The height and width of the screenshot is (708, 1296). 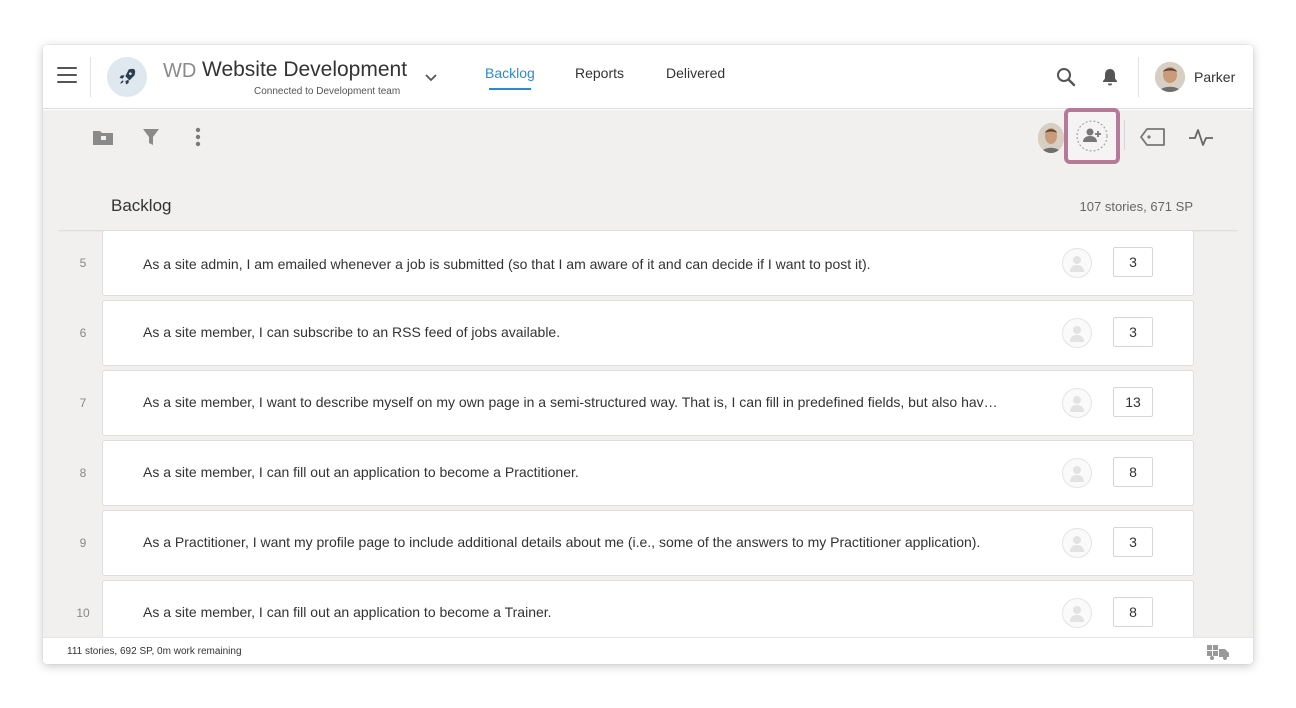 I want to click on tag-button, so click(x=1153, y=137).